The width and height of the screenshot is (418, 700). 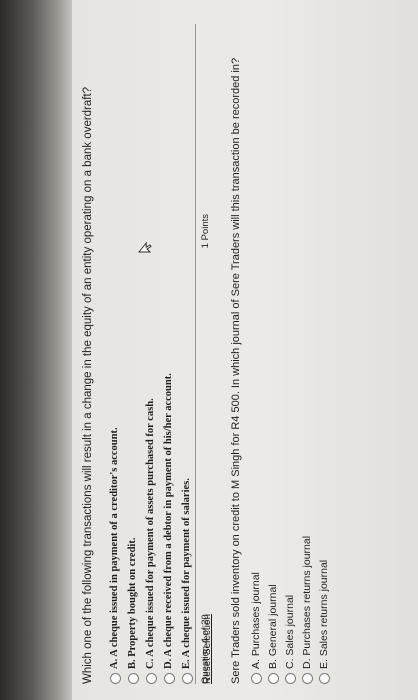 What do you see at coordinates (195, 354) in the screenshot?
I see `question-divider` at bounding box center [195, 354].